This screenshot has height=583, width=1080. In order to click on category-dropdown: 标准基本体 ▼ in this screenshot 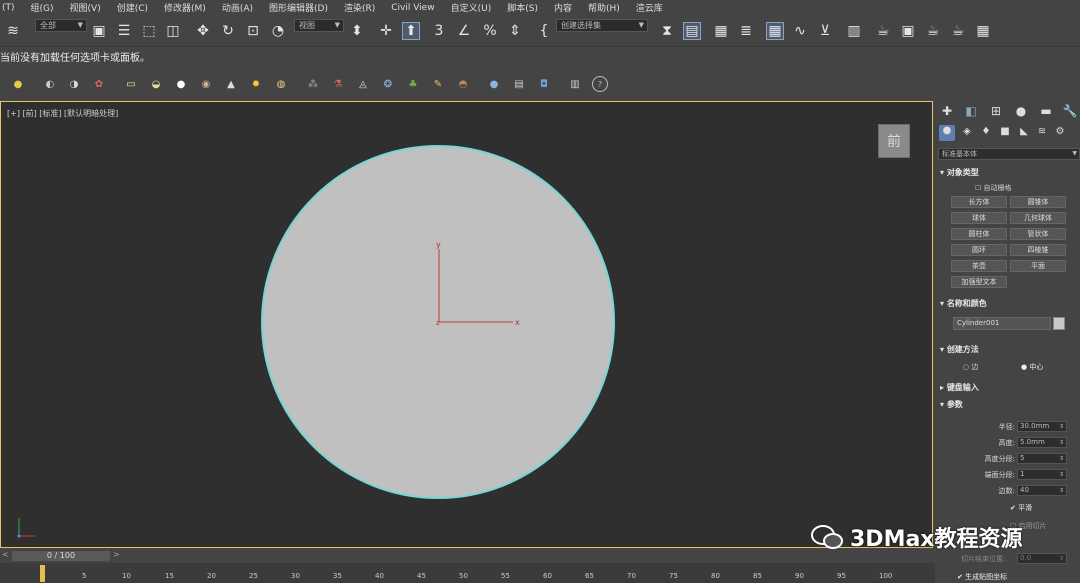, I will do `click(1009, 154)`.